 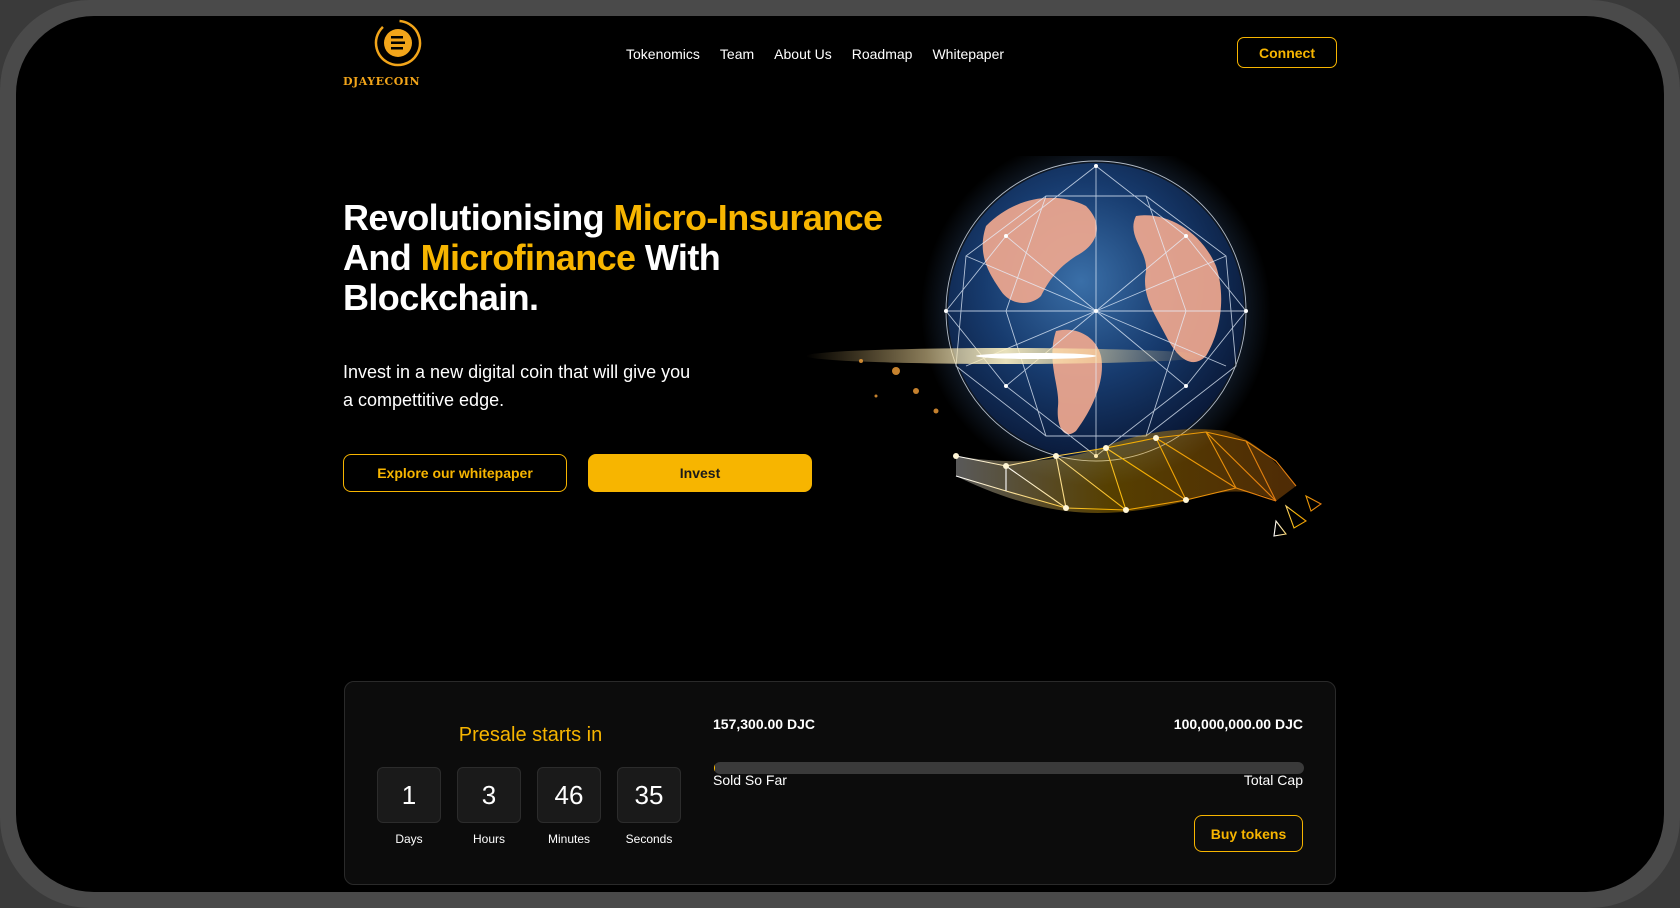 What do you see at coordinates (455, 473) in the screenshot?
I see `explore-whitepaper-button: Explore our whitepaper` at bounding box center [455, 473].